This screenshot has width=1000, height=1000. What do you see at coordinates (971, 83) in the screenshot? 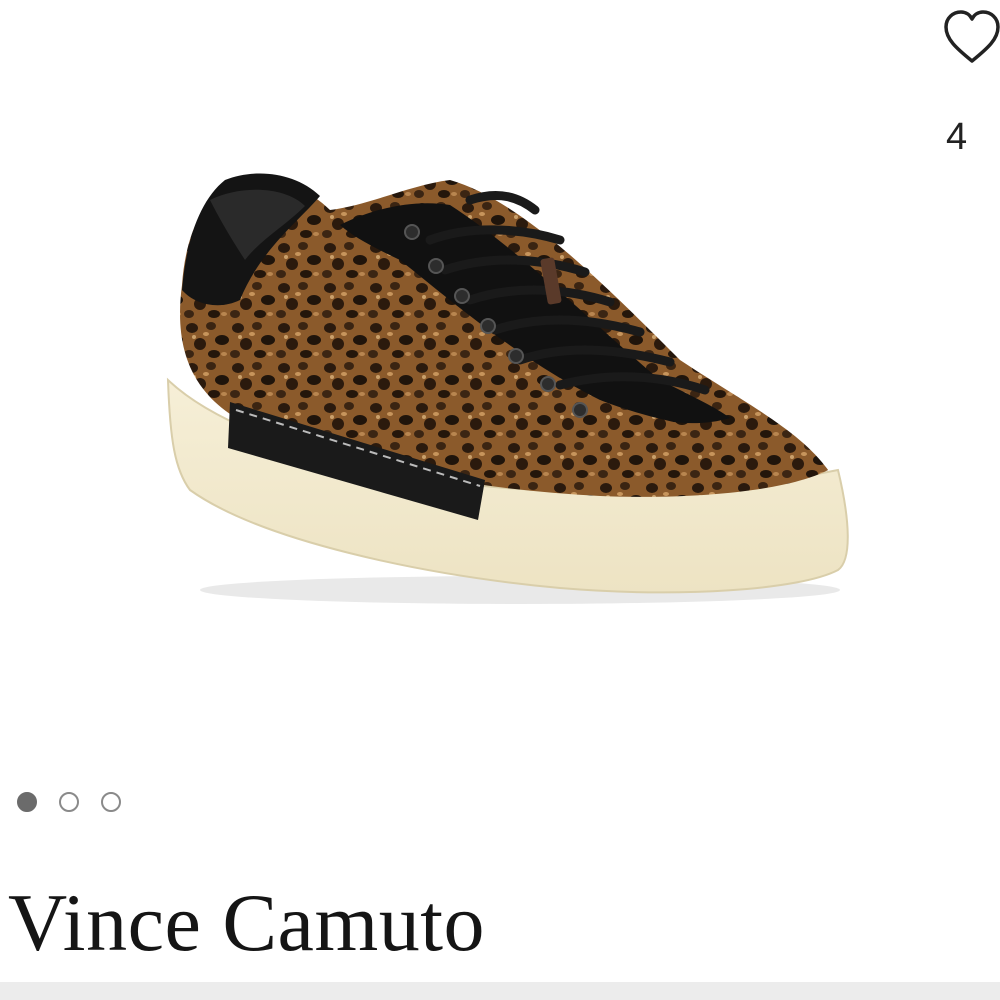
I see `favorite-button: 4` at bounding box center [971, 83].